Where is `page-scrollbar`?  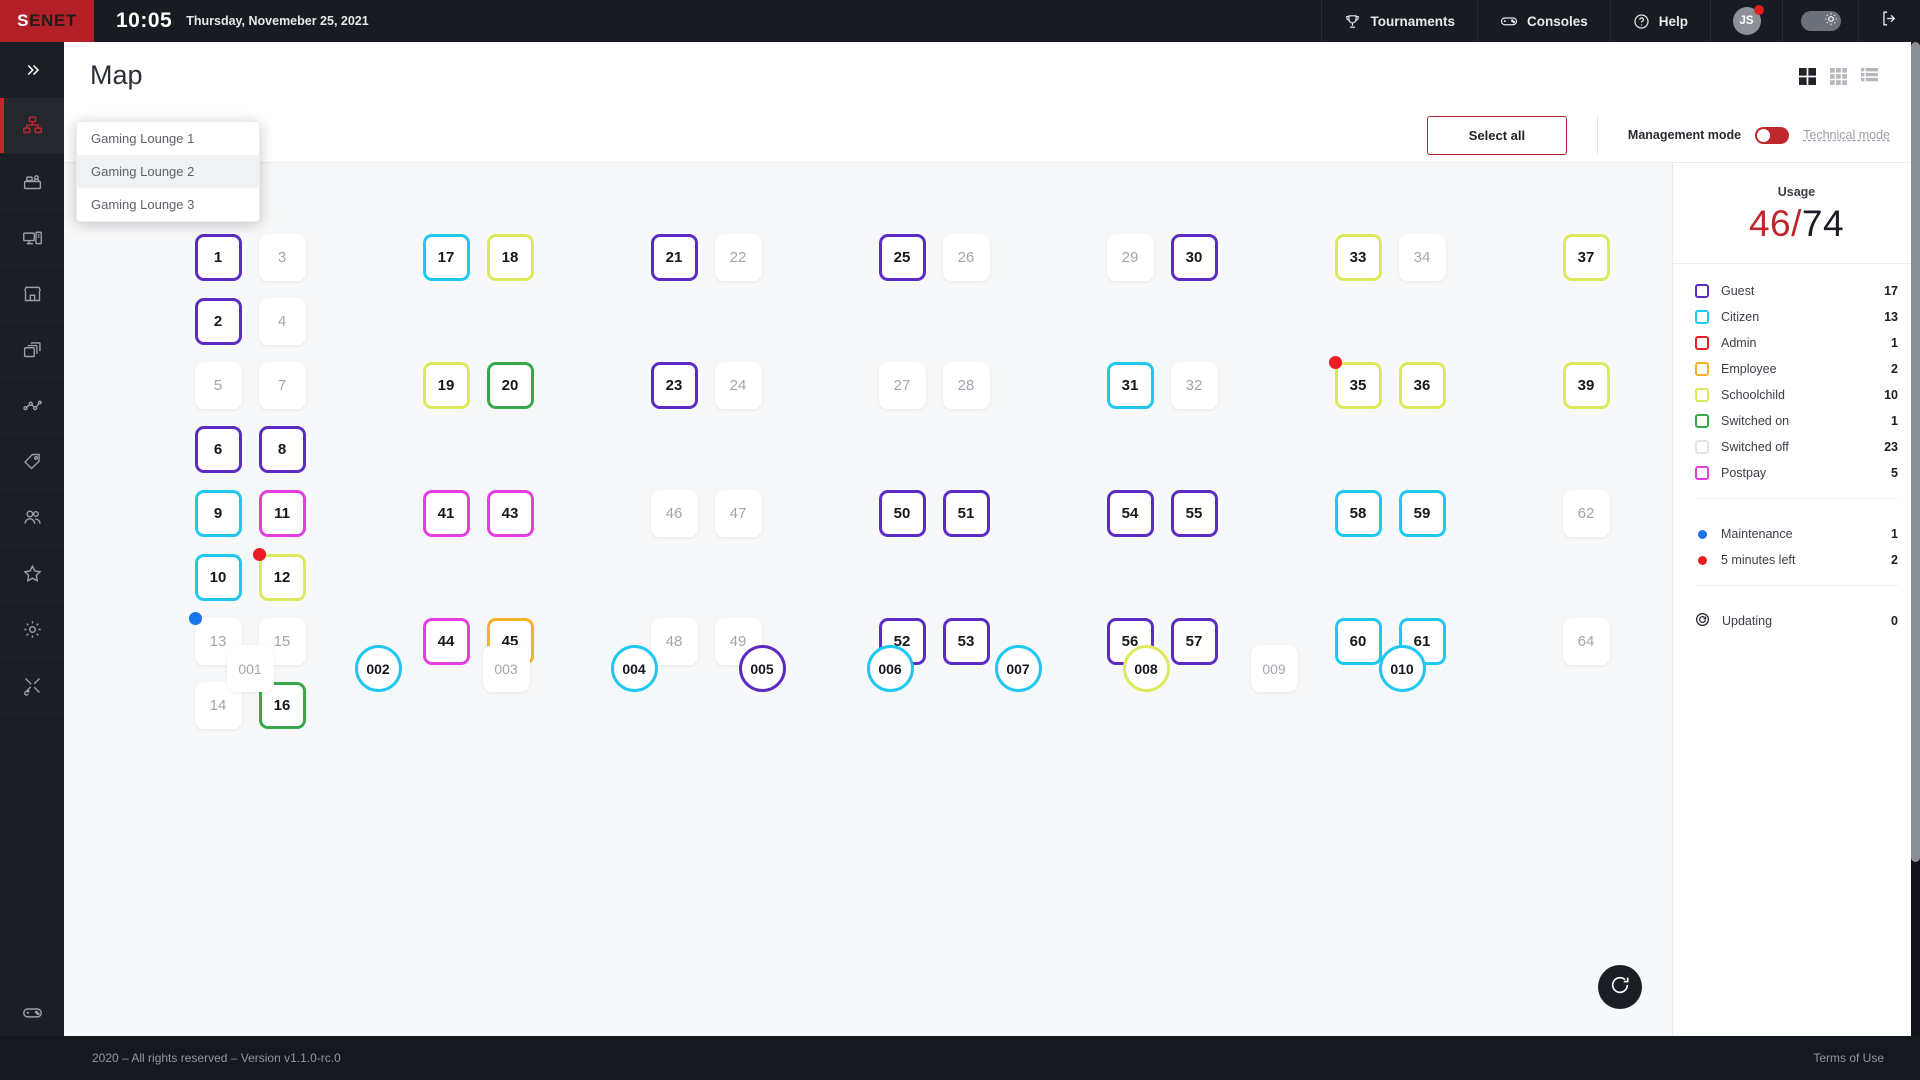 page-scrollbar is located at coordinates (1915, 539).